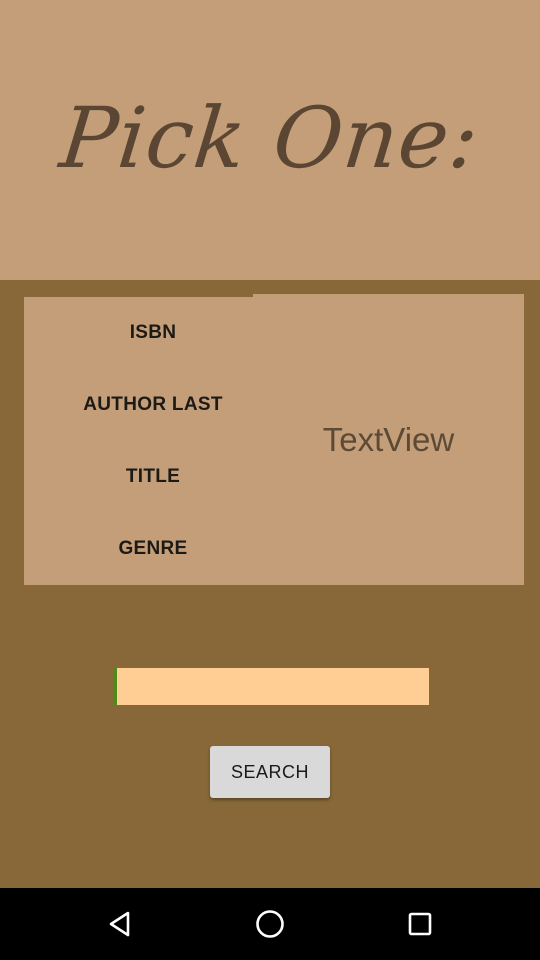  What do you see at coordinates (153, 333) in the screenshot?
I see `option-isbn: ISBN` at bounding box center [153, 333].